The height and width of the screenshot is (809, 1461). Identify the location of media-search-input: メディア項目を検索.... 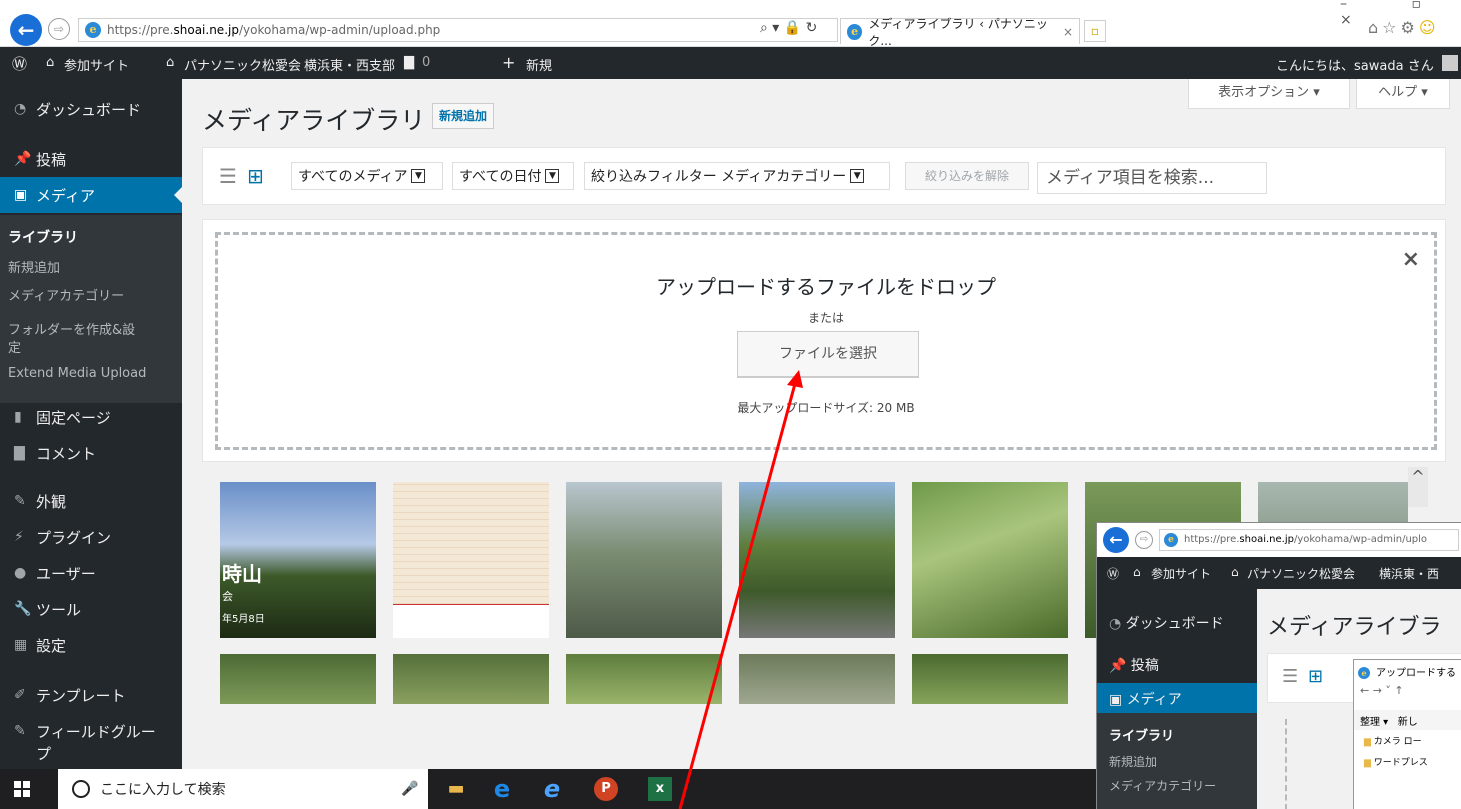
(1152, 178).